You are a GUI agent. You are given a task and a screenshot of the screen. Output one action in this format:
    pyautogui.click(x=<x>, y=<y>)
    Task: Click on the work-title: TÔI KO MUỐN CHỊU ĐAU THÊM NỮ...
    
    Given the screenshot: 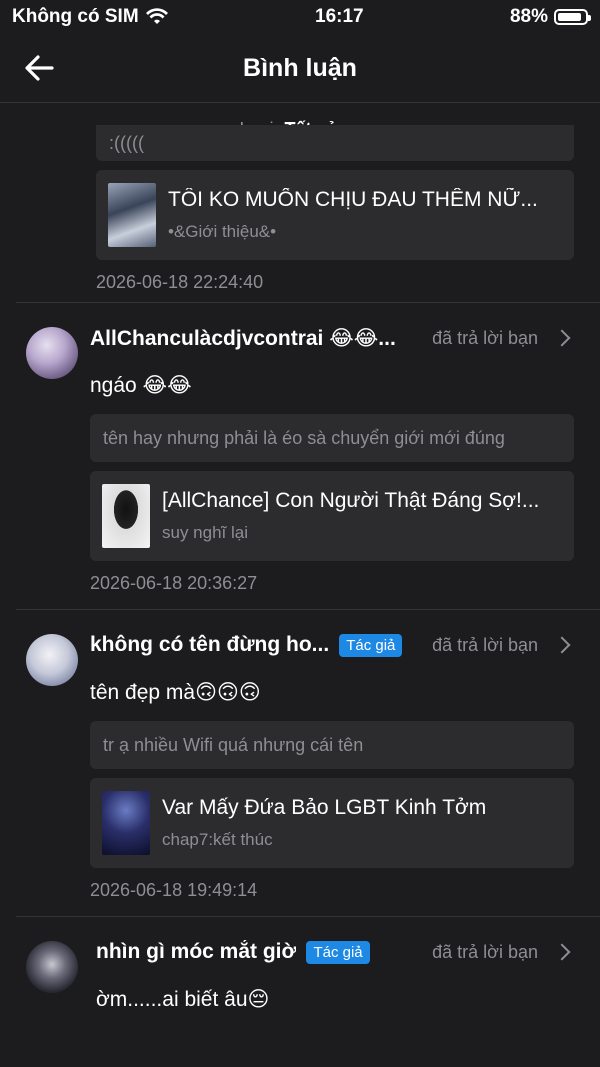 What is the action you would take?
    pyautogui.click(x=353, y=199)
    